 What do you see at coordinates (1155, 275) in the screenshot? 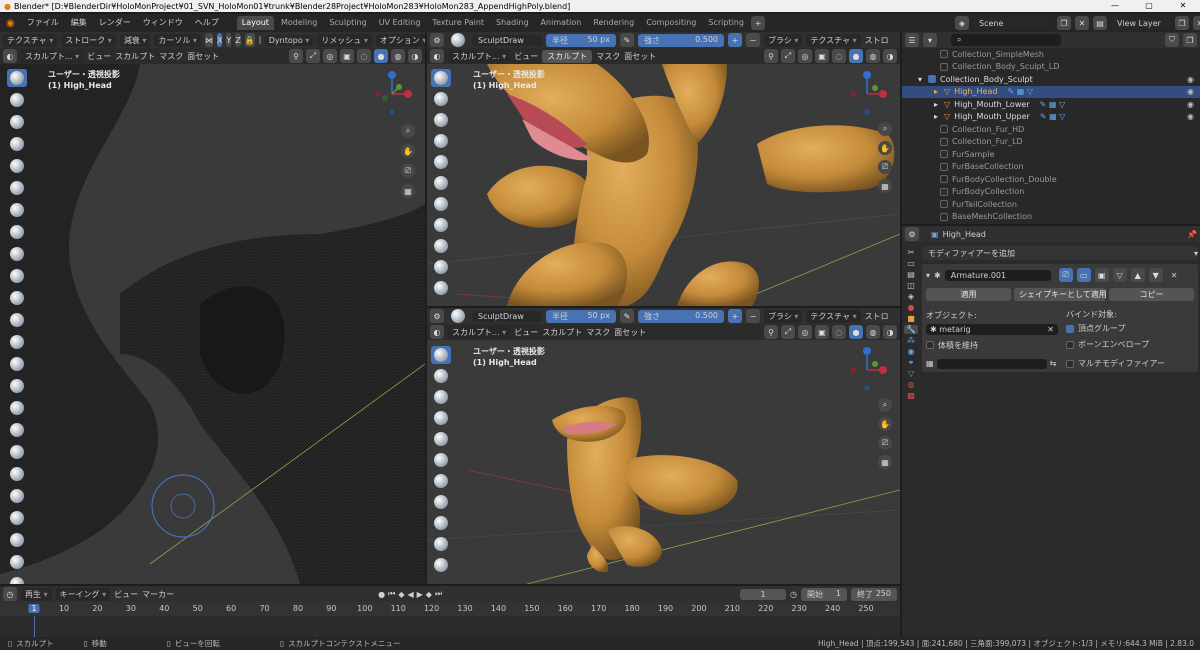
I see `move-down-icon: ▼` at bounding box center [1155, 275].